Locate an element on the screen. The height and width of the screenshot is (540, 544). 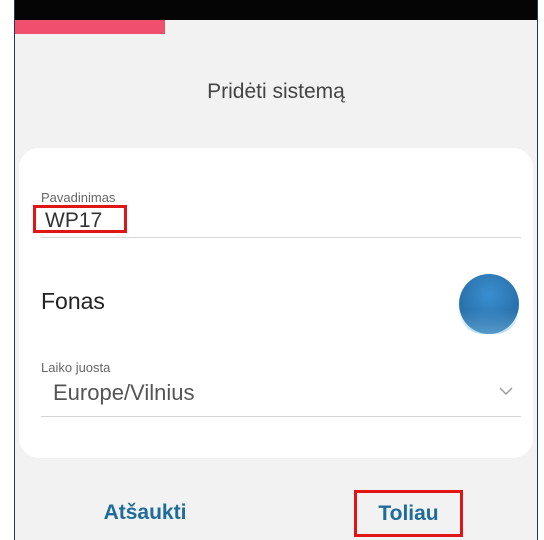
status-bar is located at coordinates (276, 10).